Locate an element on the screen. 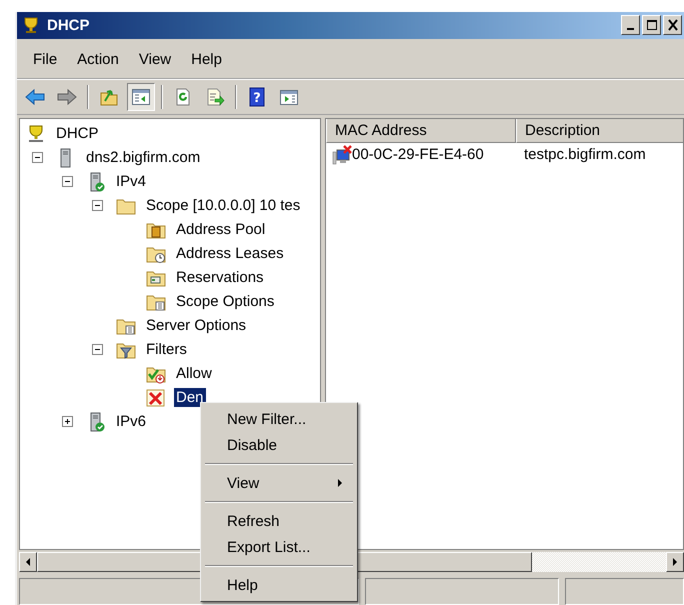  submenu-item: View is located at coordinates (279, 483).